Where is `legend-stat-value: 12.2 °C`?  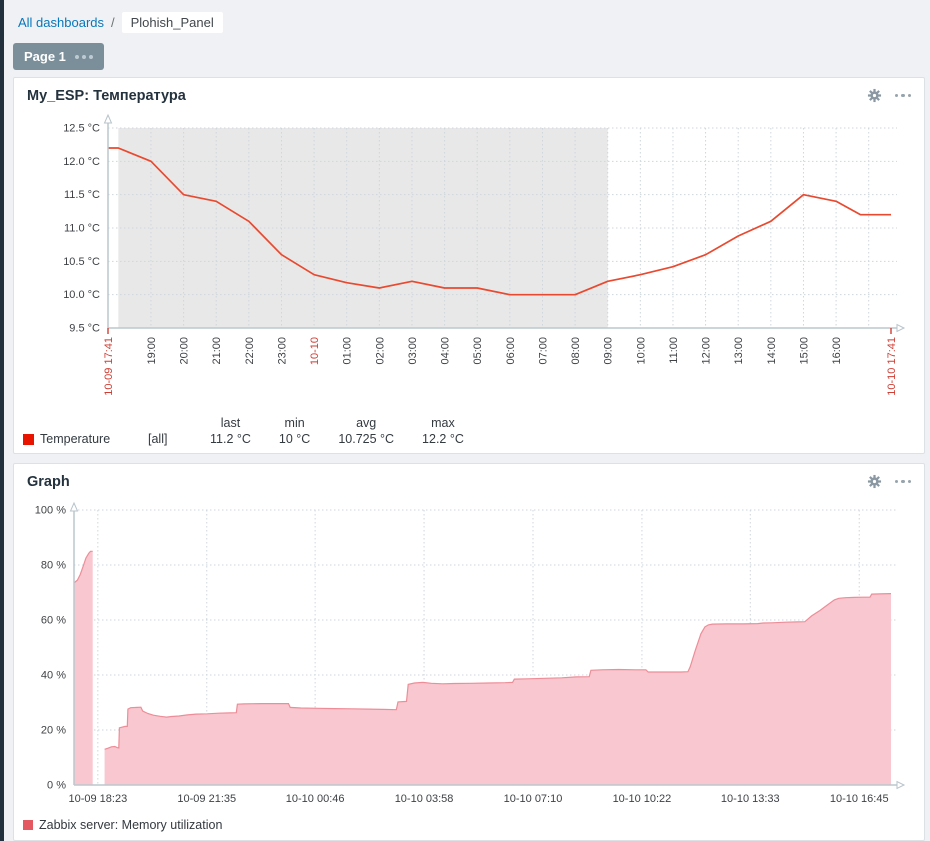 legend-stat-value: 12.2 °C is located at coordinates (443, 439).